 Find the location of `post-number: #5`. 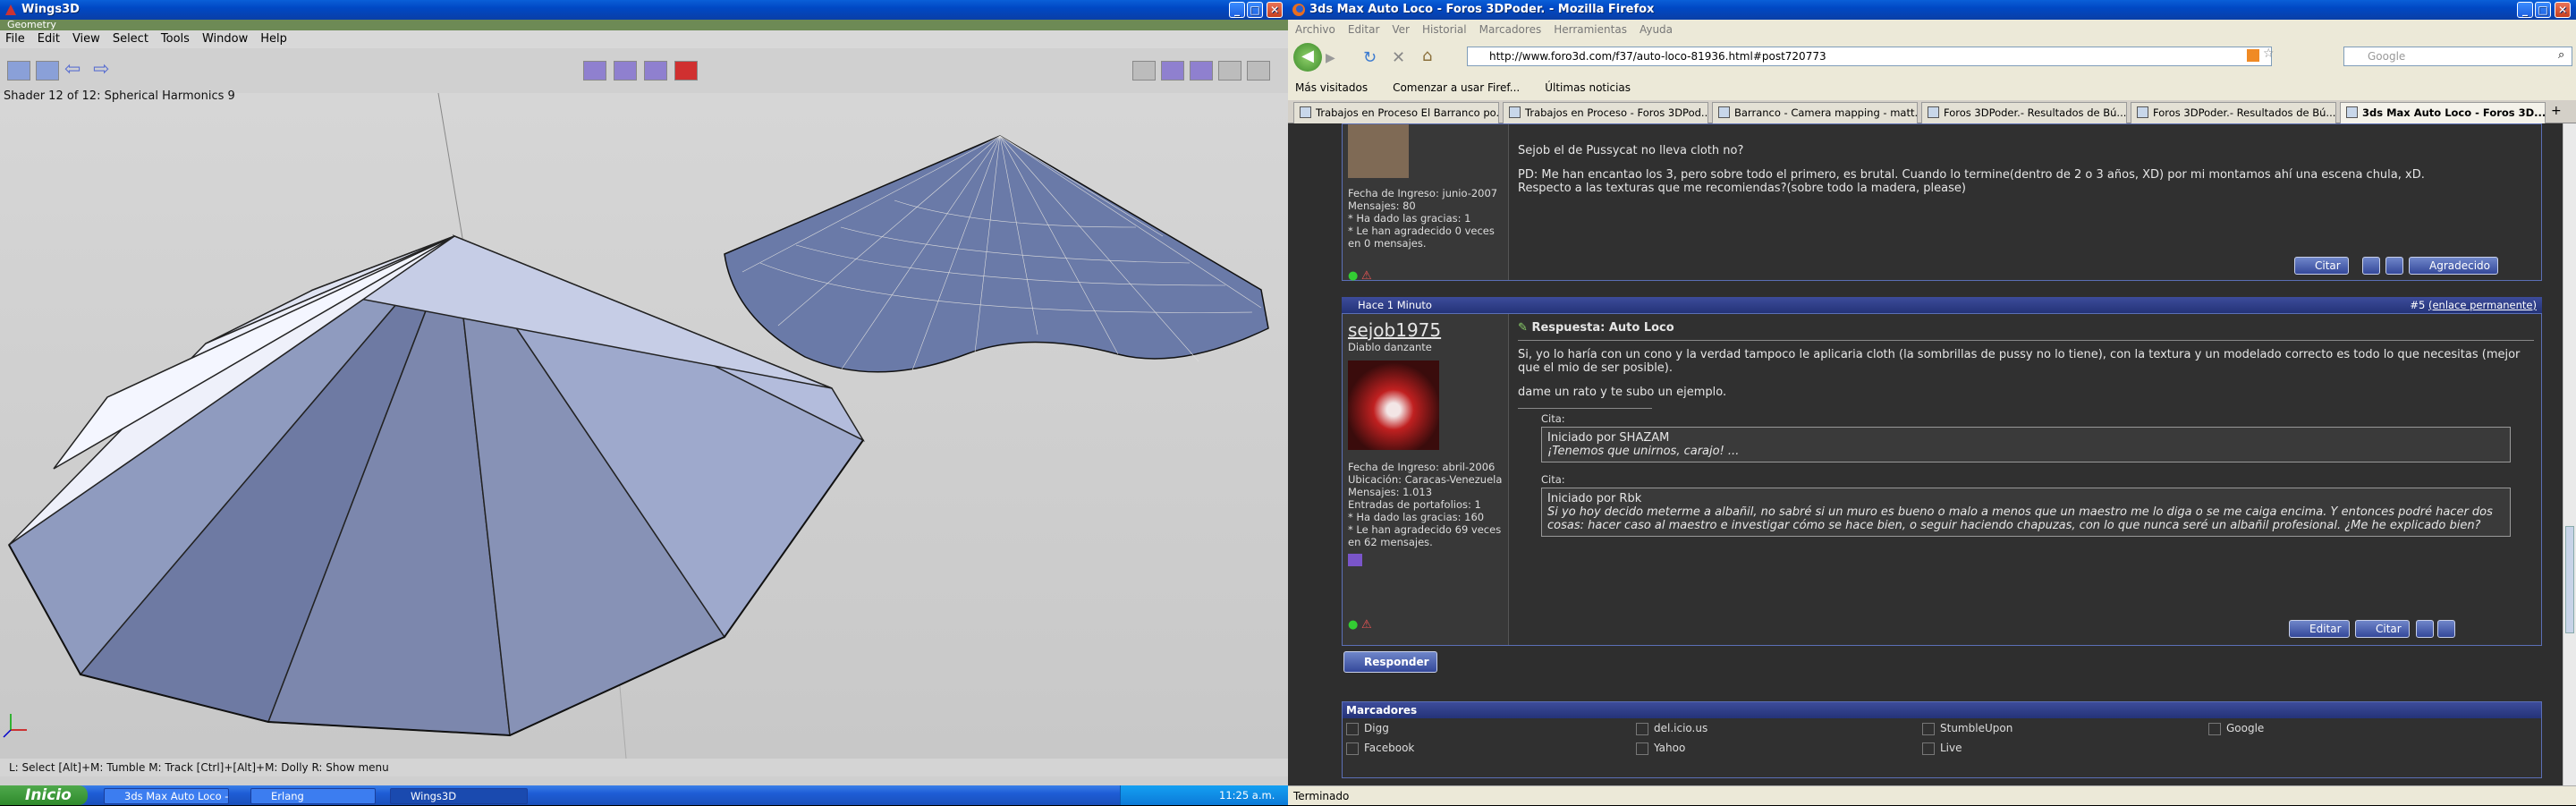

post-number: #5 is located at coordinates (2417, 305).